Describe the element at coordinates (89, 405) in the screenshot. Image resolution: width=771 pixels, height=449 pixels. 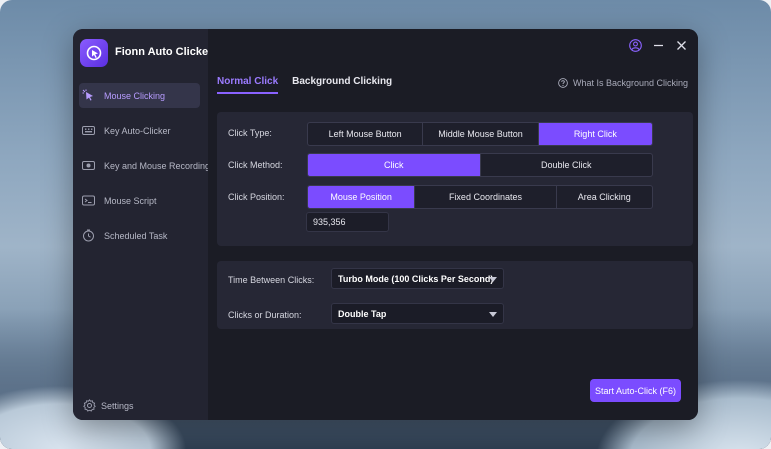
I see `gear-icon` at that location.